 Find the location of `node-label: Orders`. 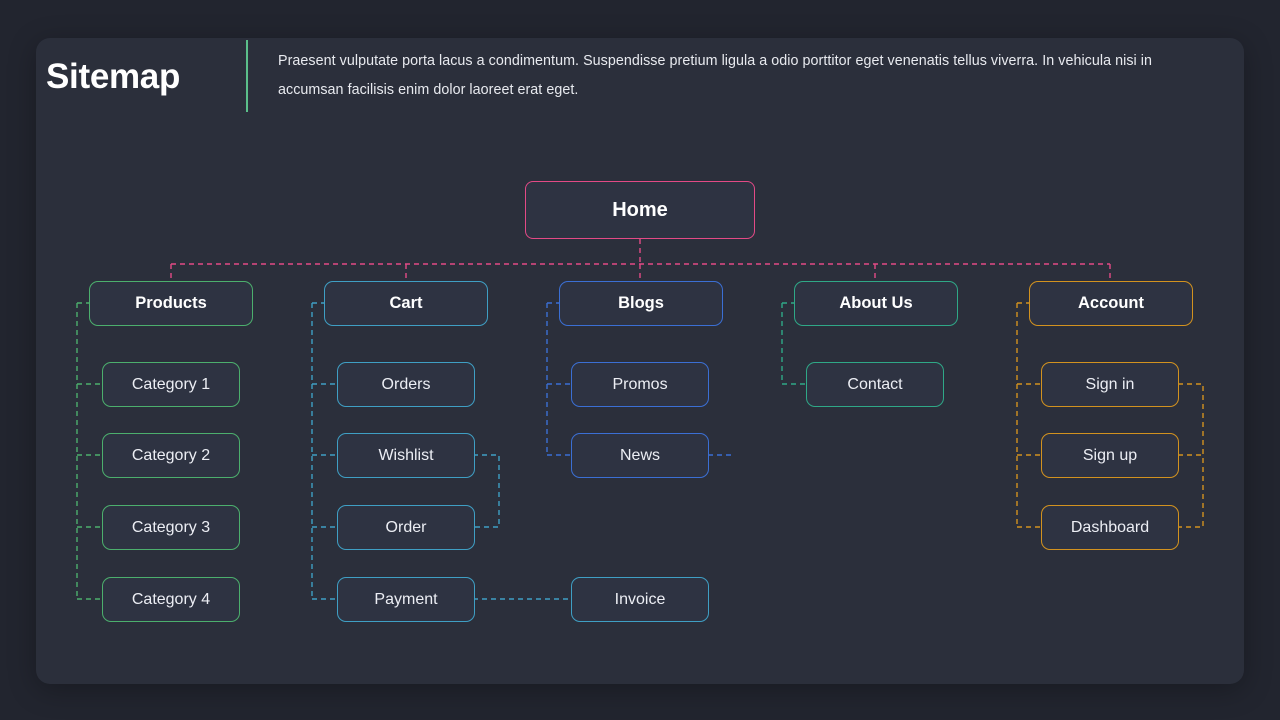

node-label: Orders is located at coordinates (406, 384).